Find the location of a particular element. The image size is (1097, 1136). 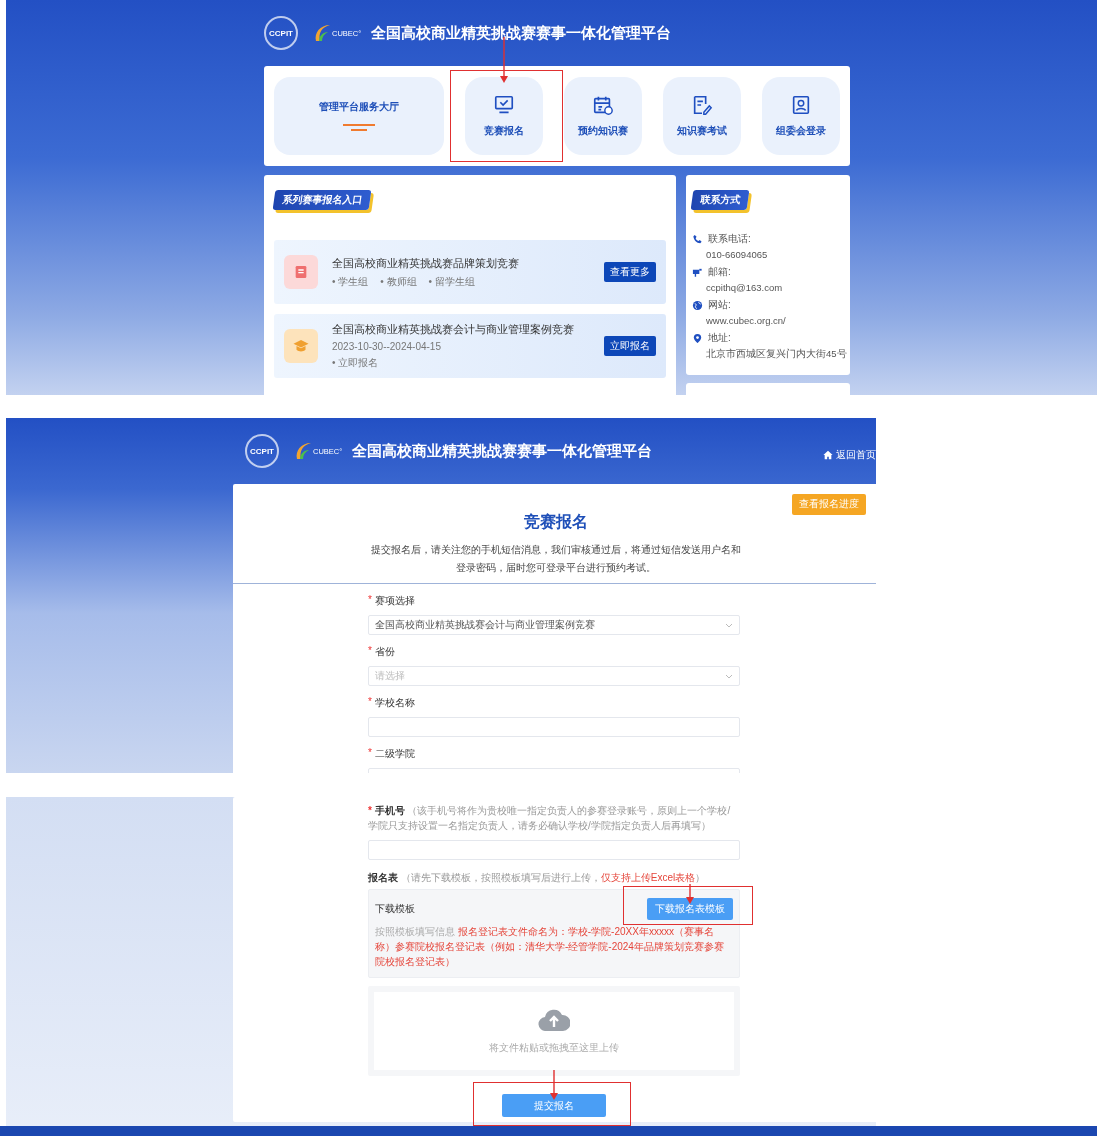

field-label: 报名表 （请先下载模板，按照模板填写后进行上传，仅支持上传Excel表格） is located at coordinates (537, 878).